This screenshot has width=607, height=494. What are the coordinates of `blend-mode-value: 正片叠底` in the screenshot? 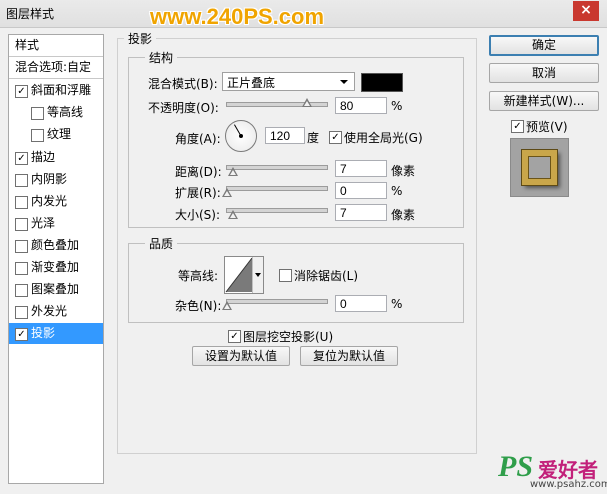 It's located at (251, 83).